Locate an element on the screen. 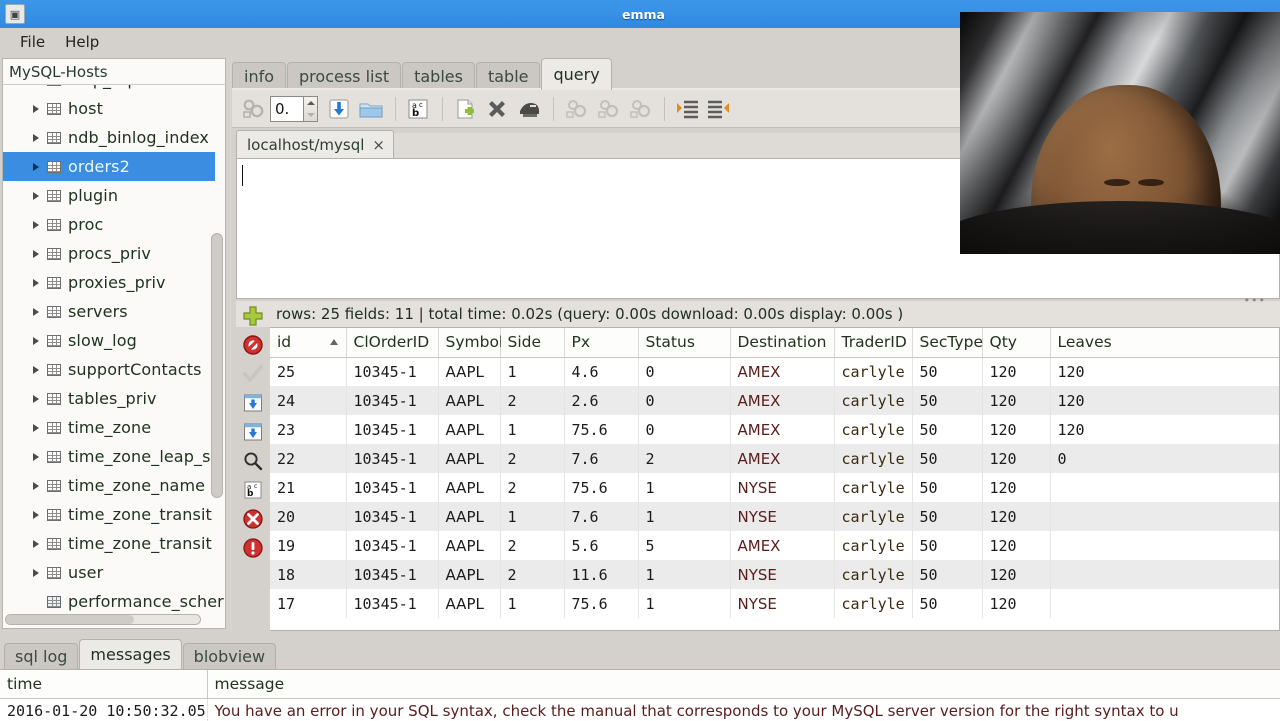 The image size is (1280, 721). cell-id: 17 is located at coordinates (308, 603).